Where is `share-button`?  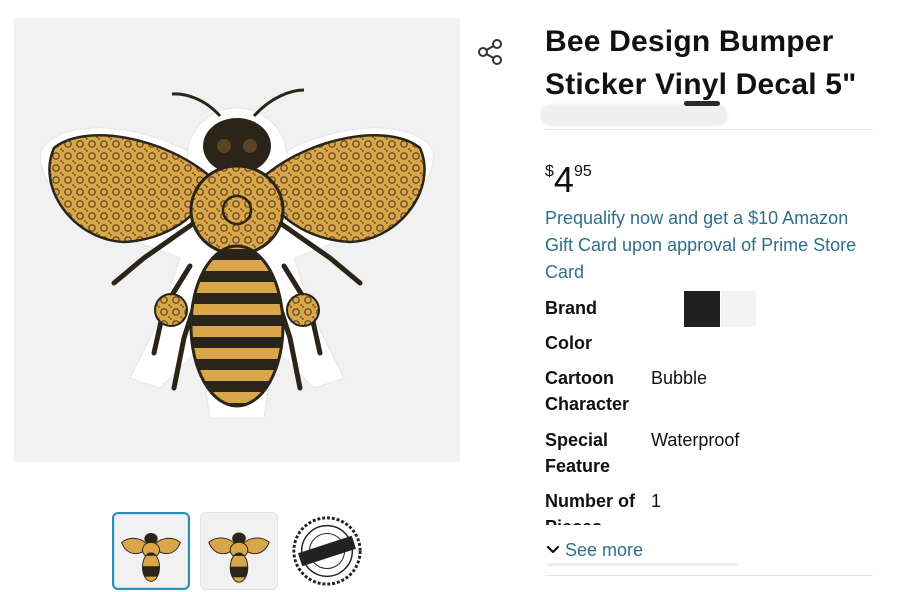
share-button is located at coordinates (490, 52).